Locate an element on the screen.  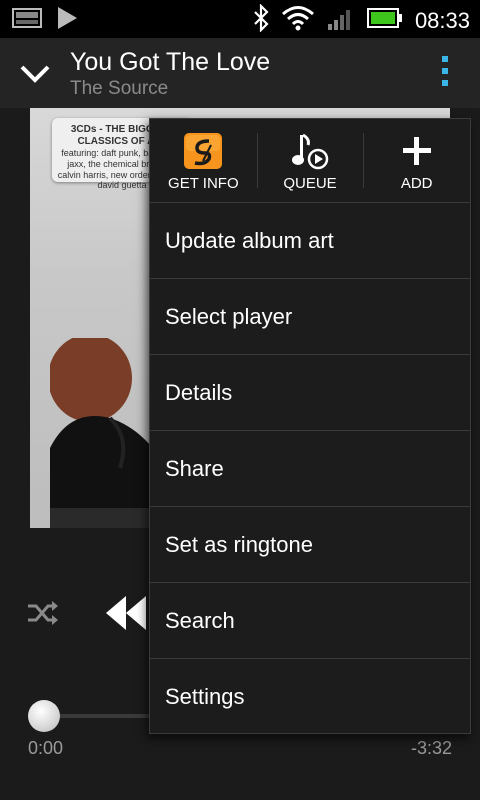
shuffle-icon is located at coordinates (43, 613).